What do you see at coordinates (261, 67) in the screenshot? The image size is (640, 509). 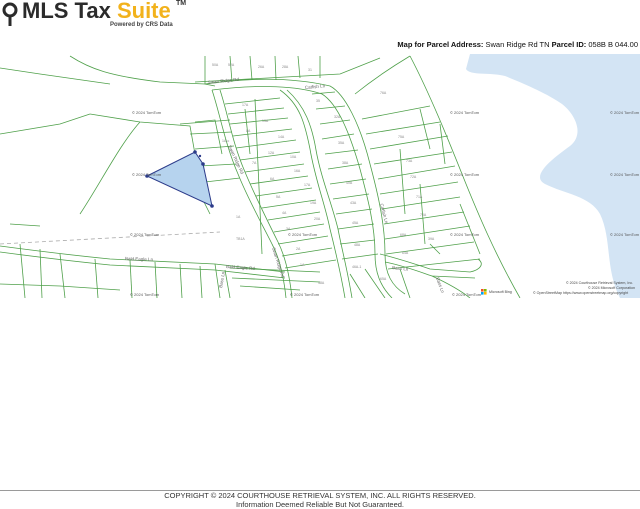 I see `svg-text: 26A` at bounding box center [261, 67].